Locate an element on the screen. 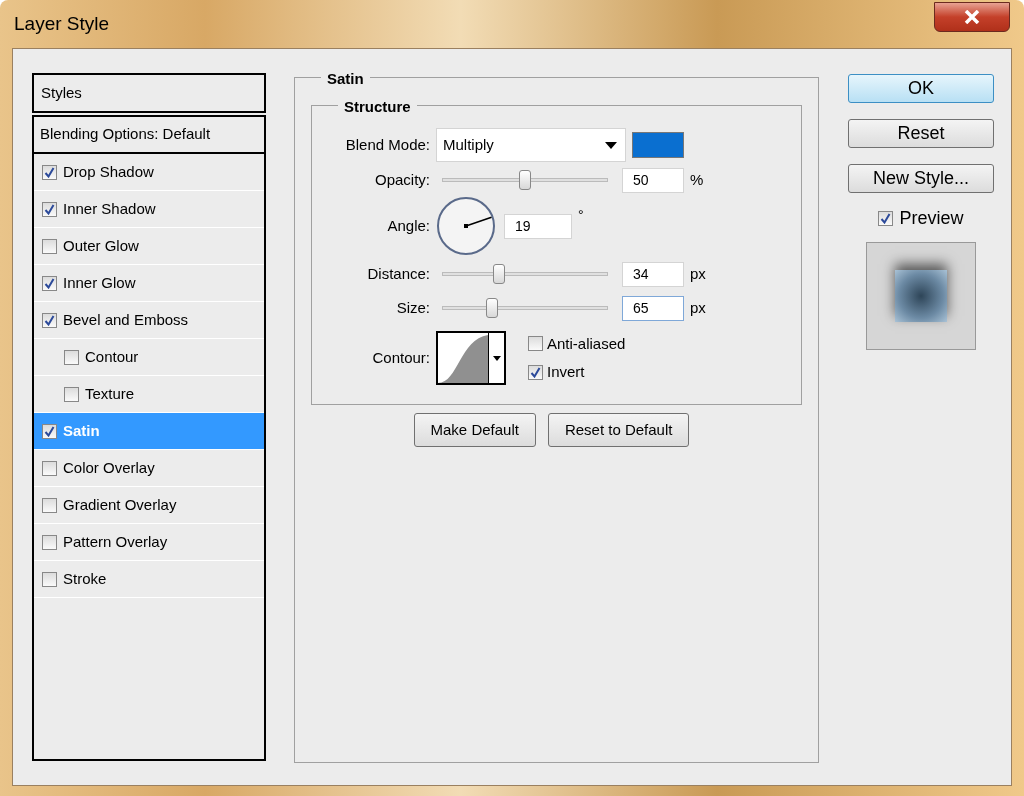  blending-options-item: Blending Options: Default is located at coordinates (149, 135).